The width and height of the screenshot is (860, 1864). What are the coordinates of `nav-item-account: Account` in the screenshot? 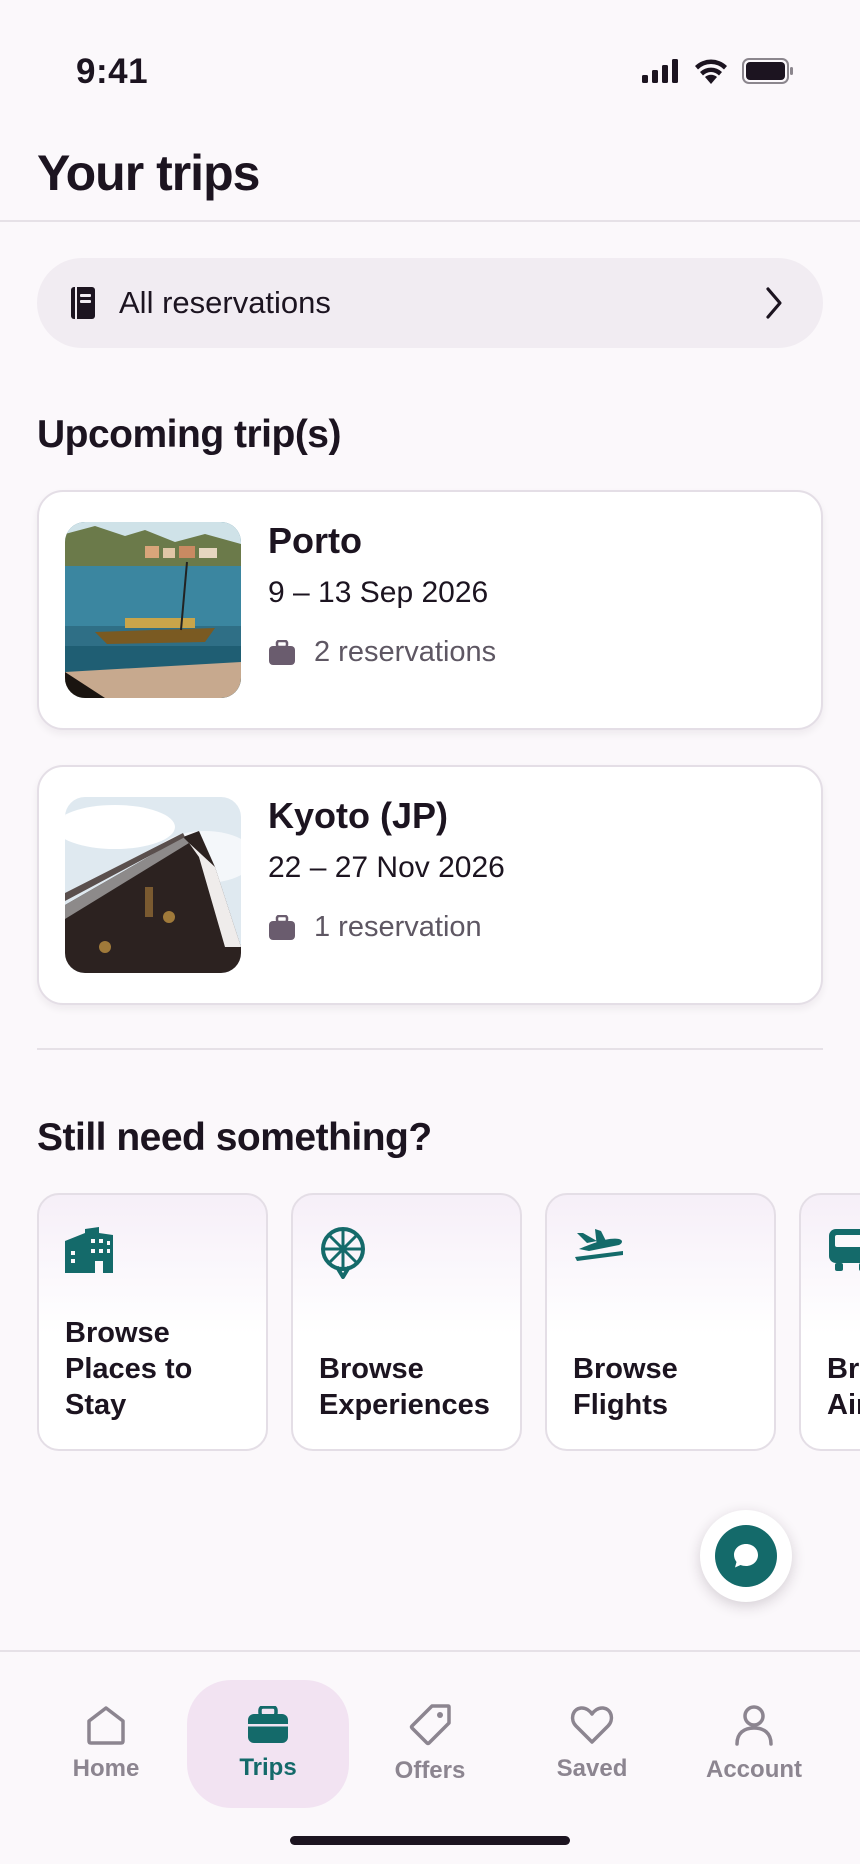 It's located at (754, 1744).